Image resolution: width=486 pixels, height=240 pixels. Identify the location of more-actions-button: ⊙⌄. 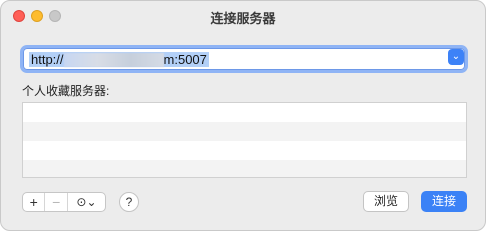
(86, 202).